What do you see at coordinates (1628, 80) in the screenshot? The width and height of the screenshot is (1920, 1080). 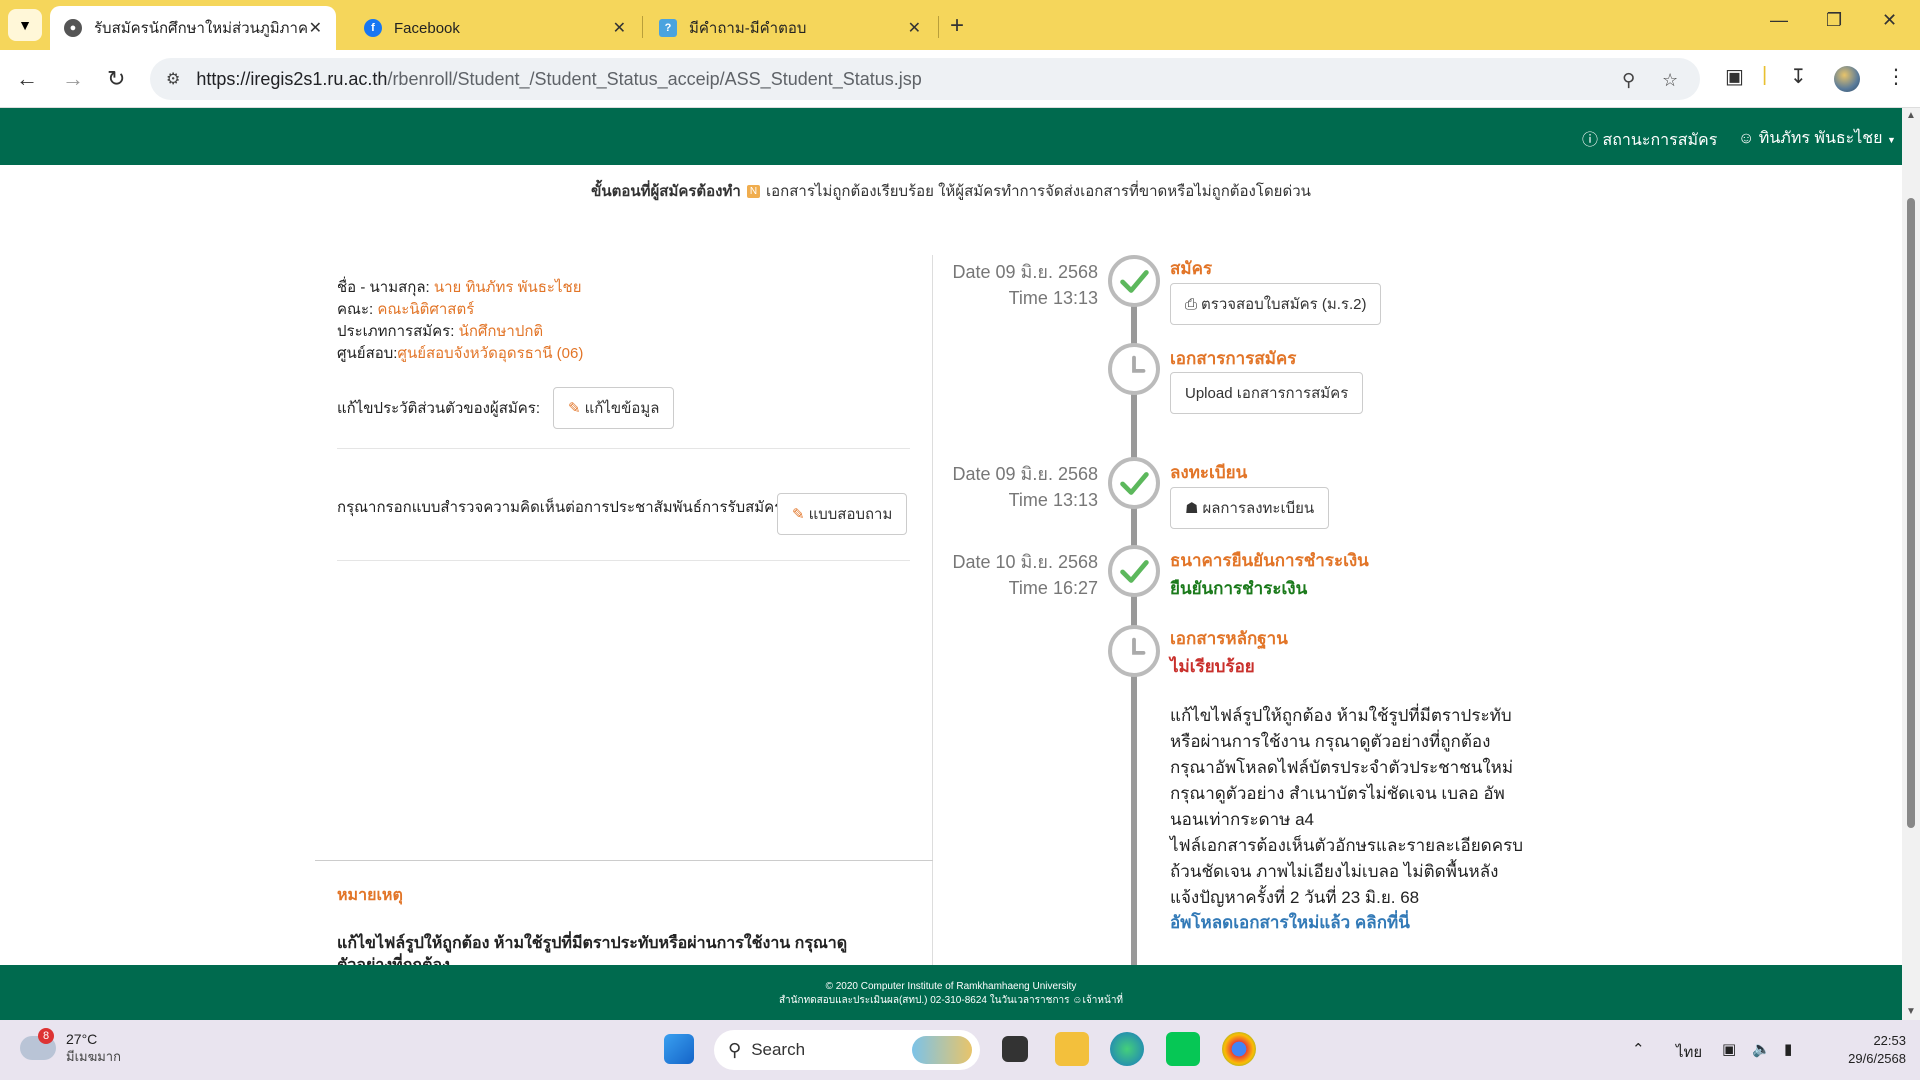 I see `zoom-icon: ⚲` at bounding box center [1628, 80].